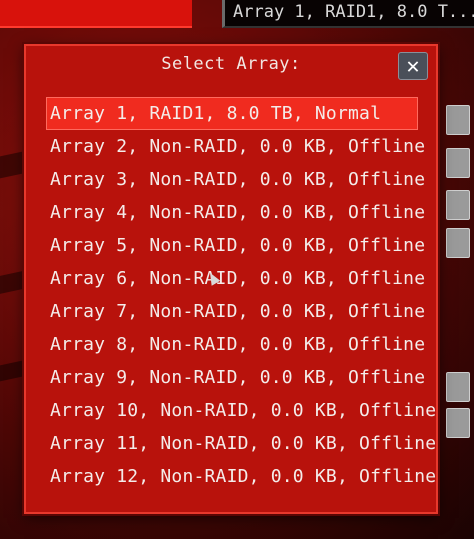  I want to click on array-option-12: Array 12, Non-RAID, 0.0 KB, Offline, so click(241, 476).